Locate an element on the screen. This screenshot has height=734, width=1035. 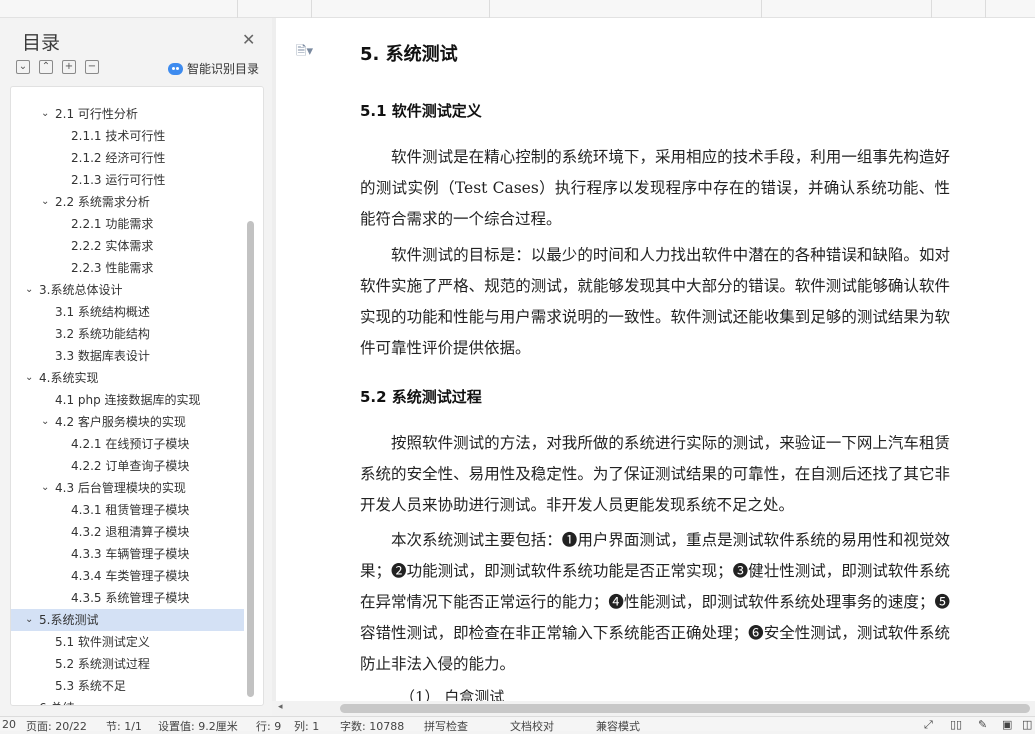
toc-item-label: 3.系统总体设计 is located at coordinates (81, 290).